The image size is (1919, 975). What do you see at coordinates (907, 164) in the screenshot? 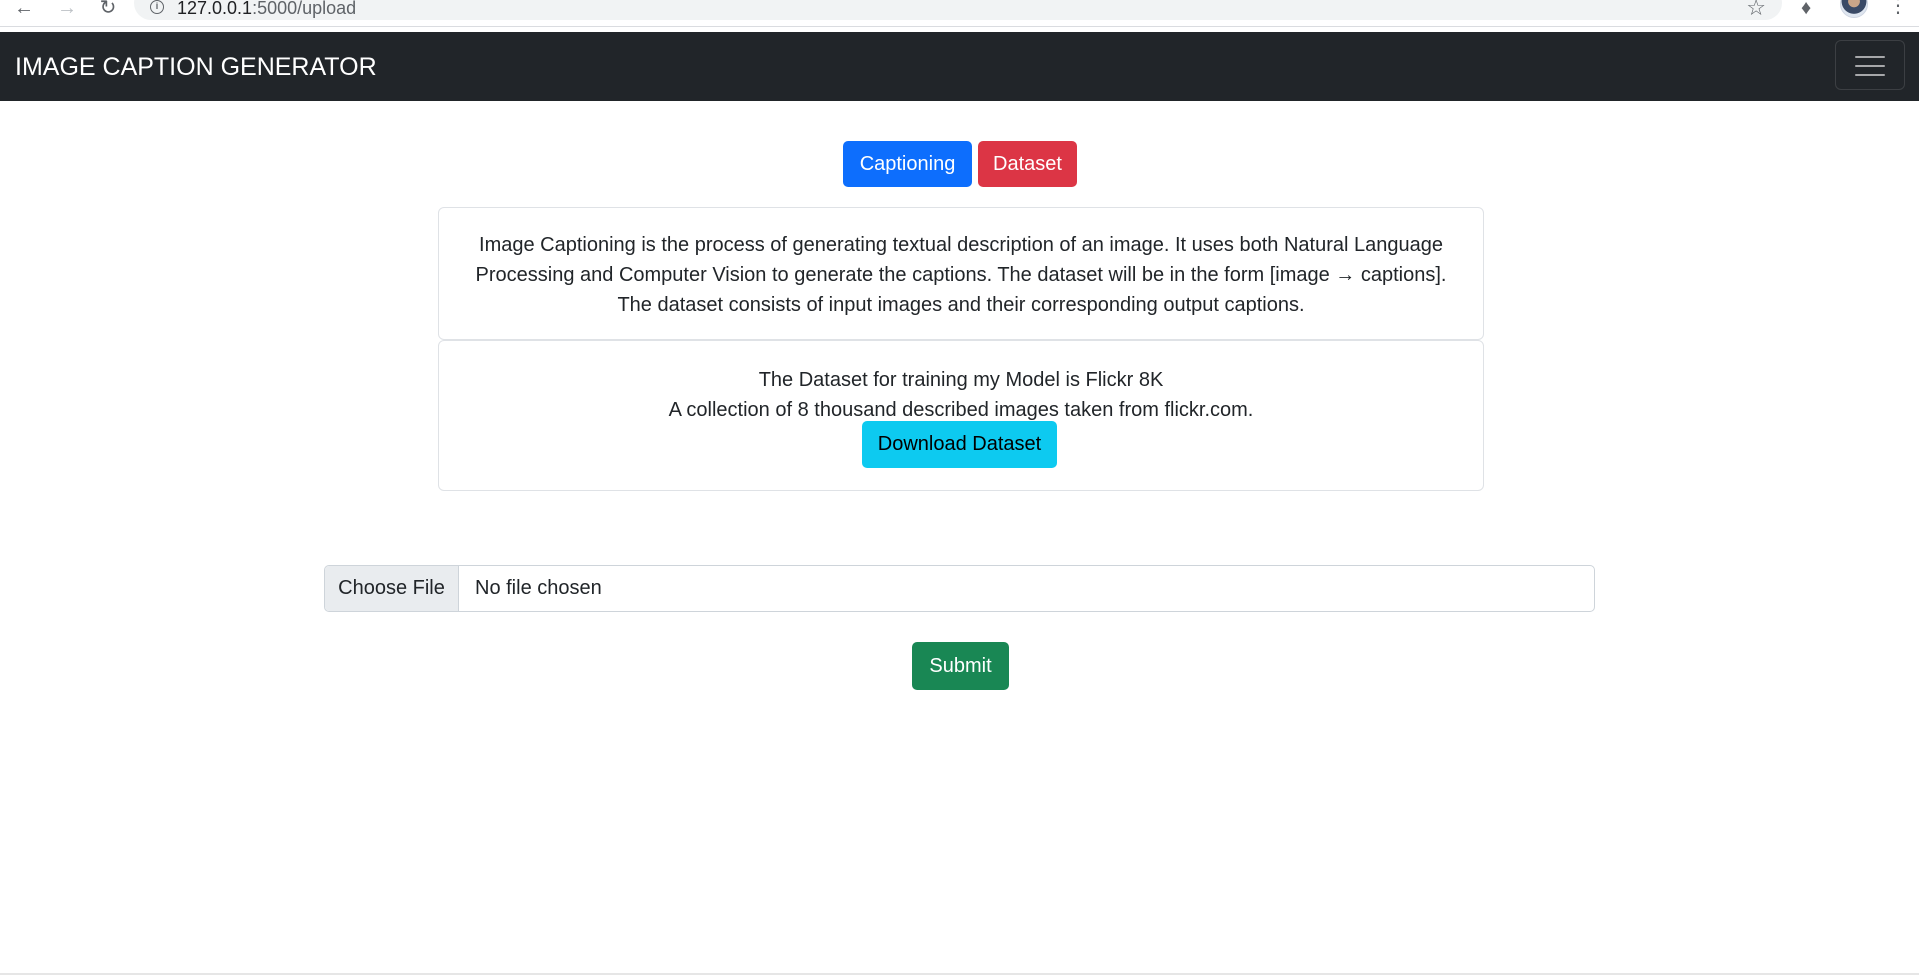
I see `captioning-button: Captioning` at bounding box center [907, 164].